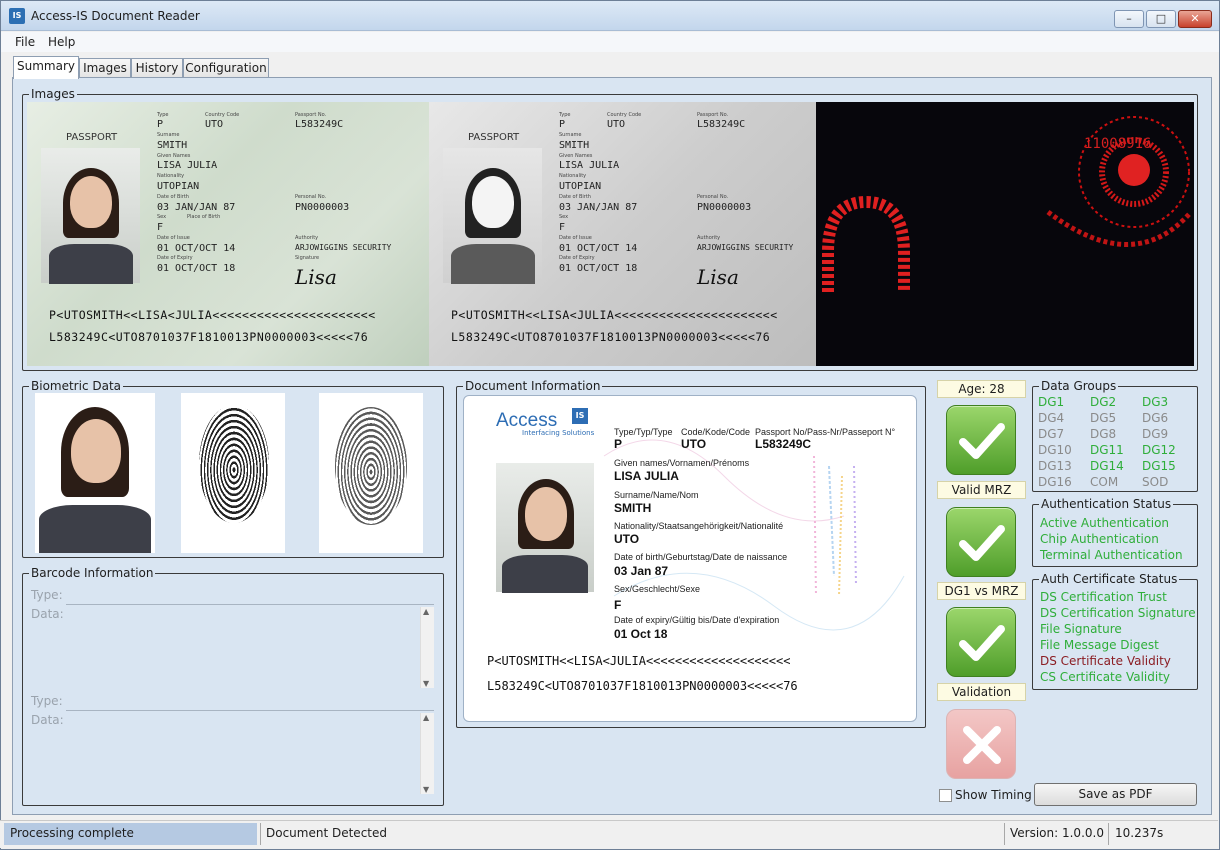 The width and height of the screenshot is (1220, 850). I want to click on terminal-authentication-status: Terminal Authentication, so click(1111, 555).